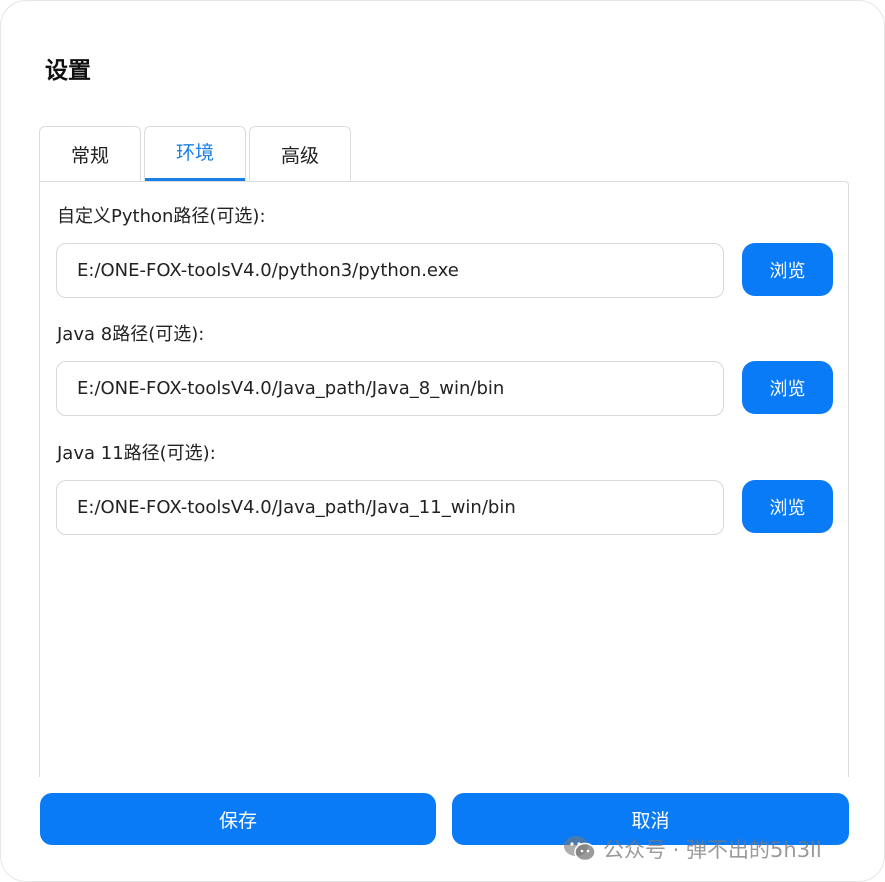 The width and height of the screenshot is (885, 882). I want to click on java11-browse-button: 浏览, so click(787, 506).